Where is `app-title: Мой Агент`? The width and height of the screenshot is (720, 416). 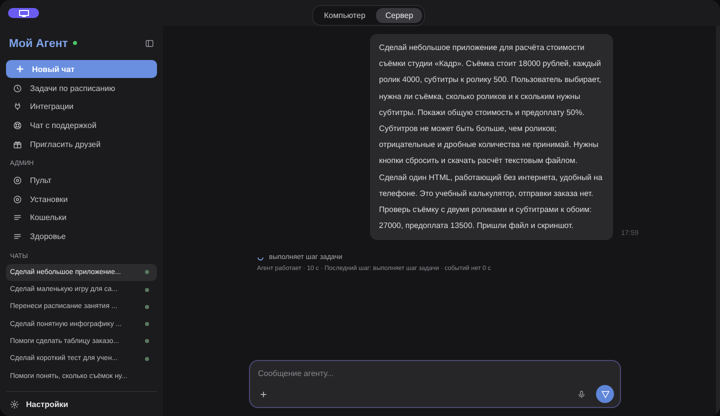 app-title: Мой Агент is located at coordinates (38, 44).